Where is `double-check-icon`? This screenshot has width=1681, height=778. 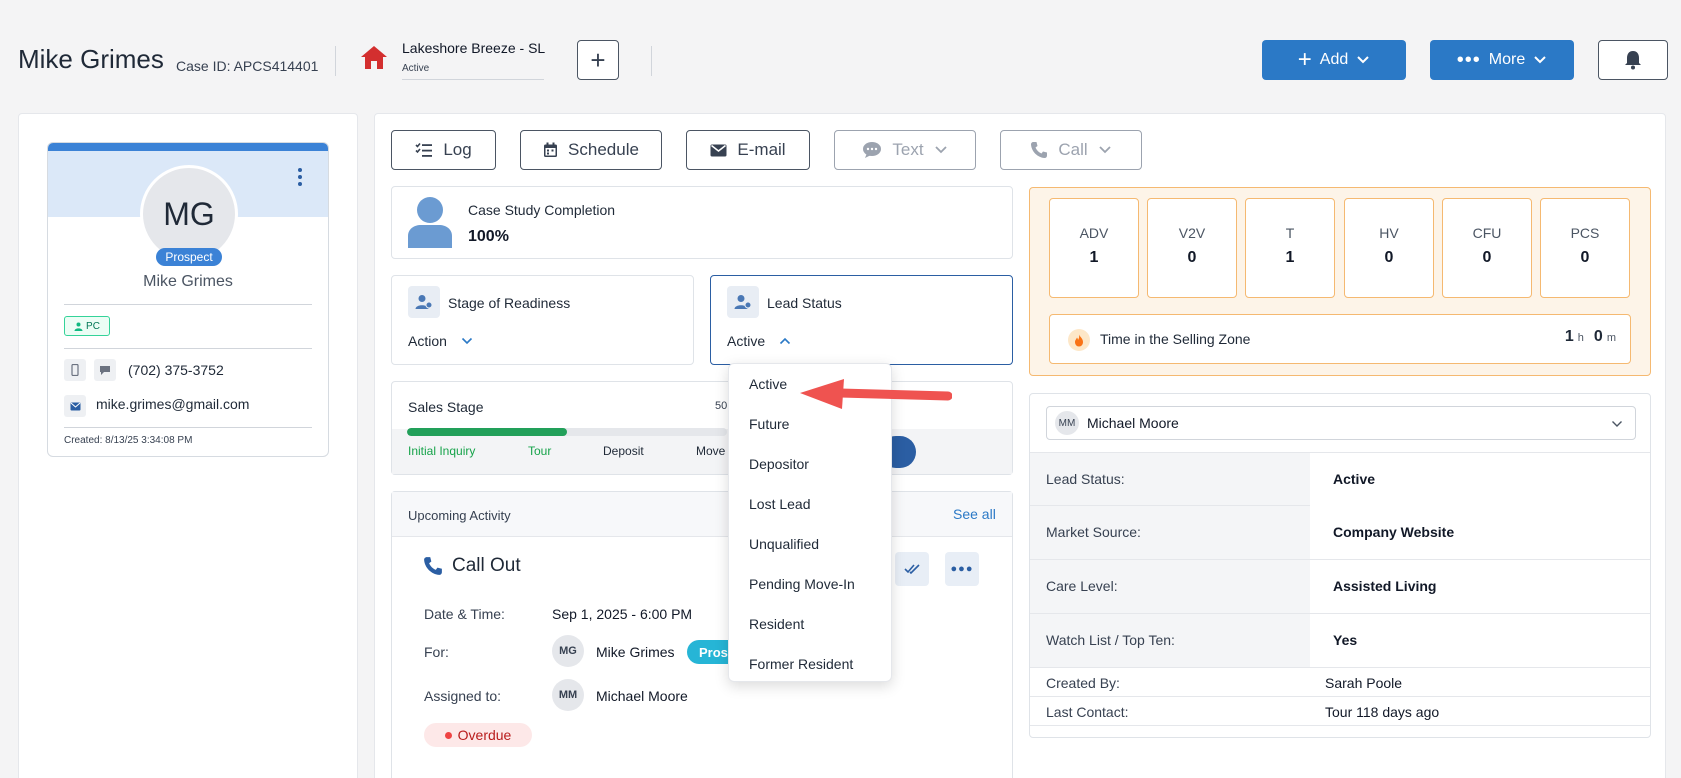
double-check-icon is located at coordinates (912, 569).